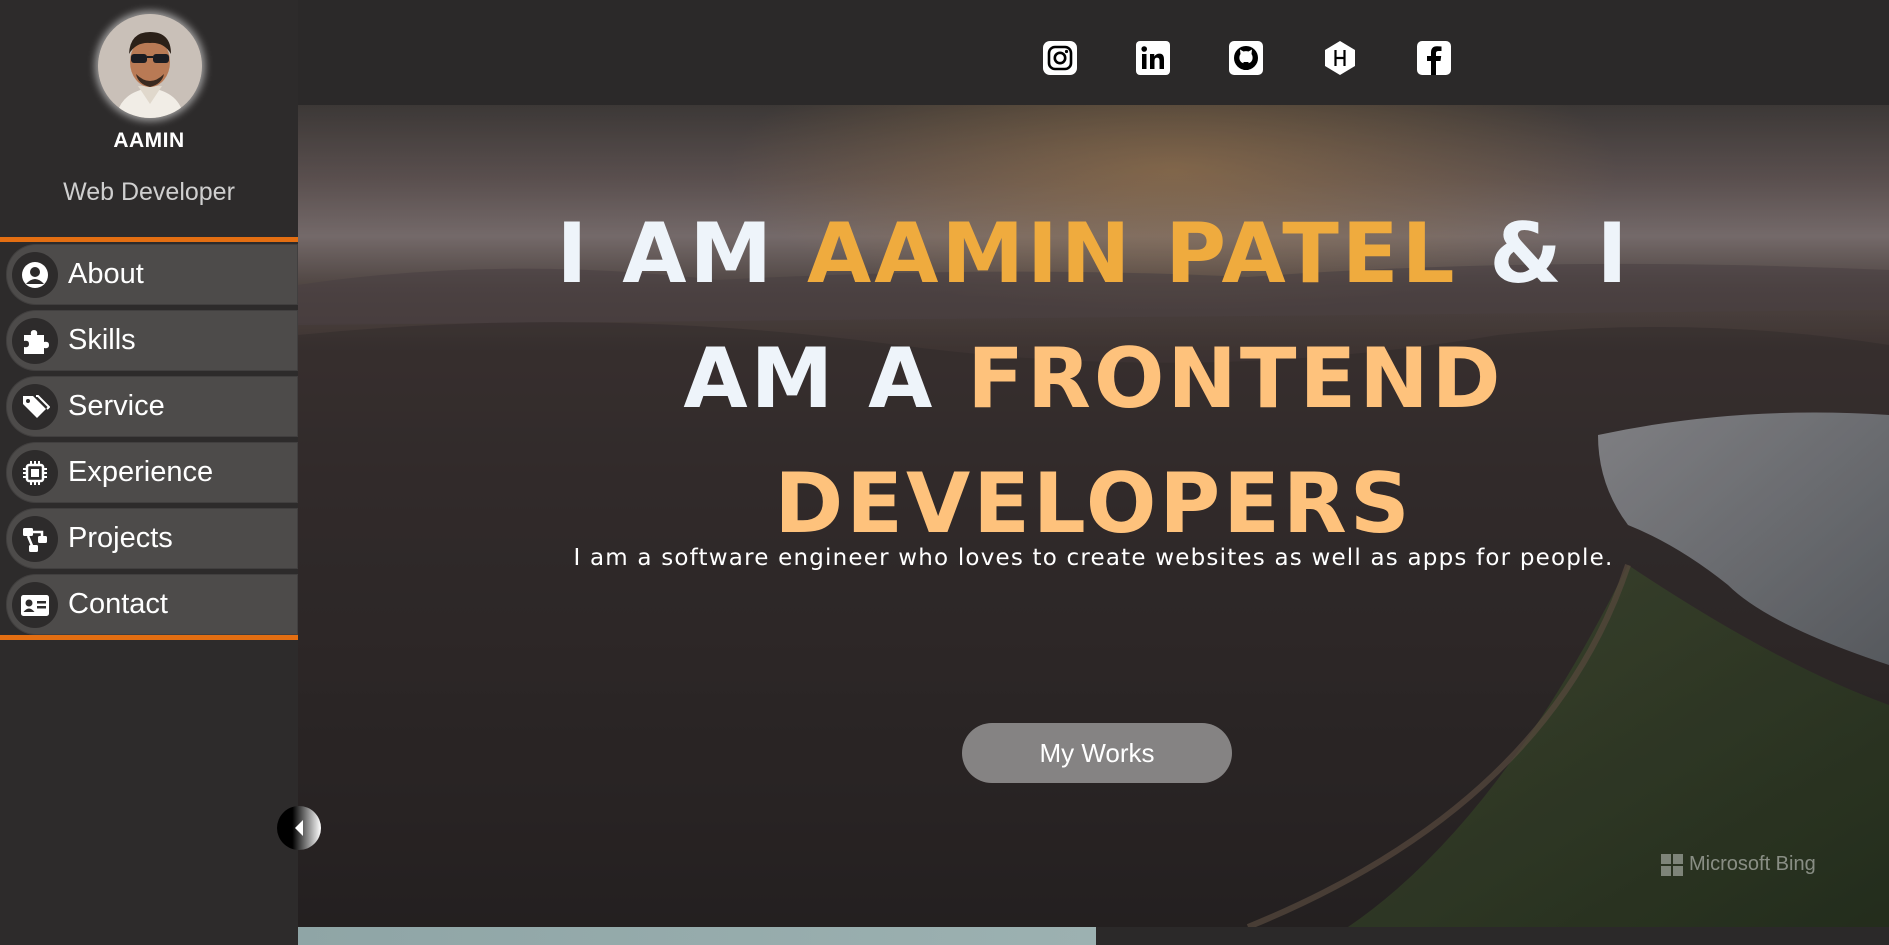  I want to click on tags-icon, so click(35, 406).